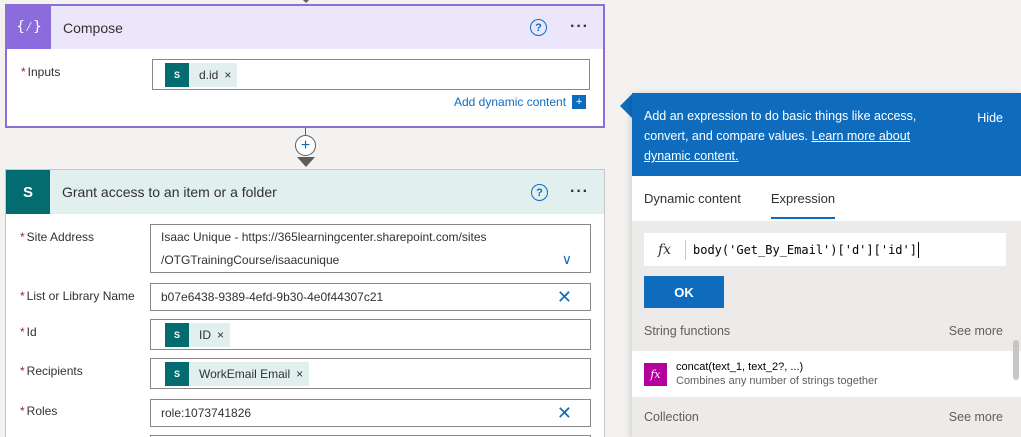  I want to click on compose-title: Compose, so click(93, 27).